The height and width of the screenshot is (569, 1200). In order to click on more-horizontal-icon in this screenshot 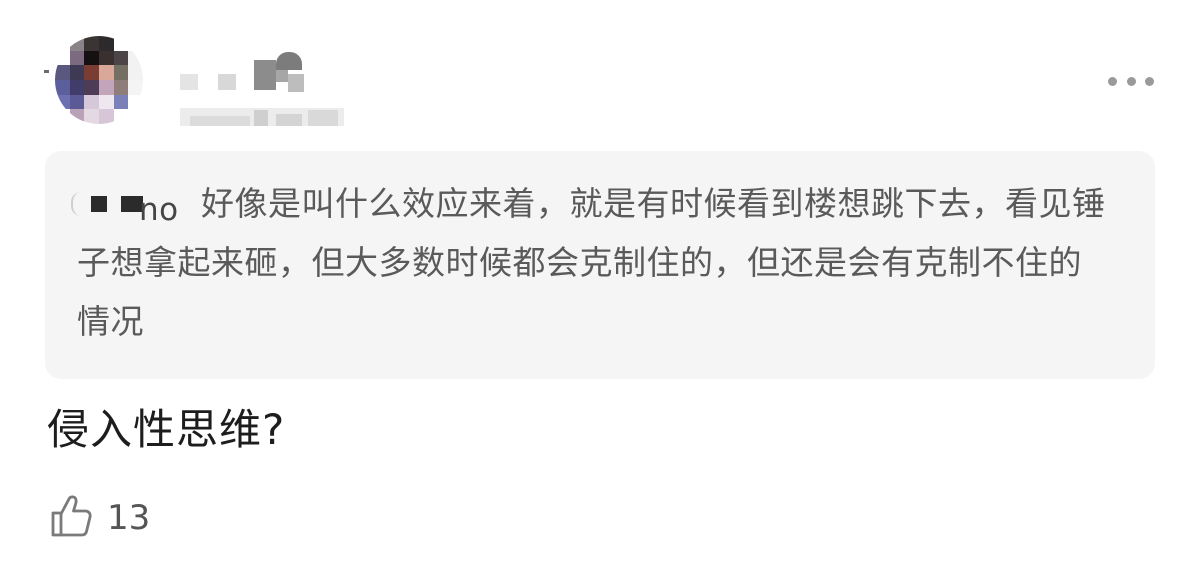, I will do `click(1112, 81)`.